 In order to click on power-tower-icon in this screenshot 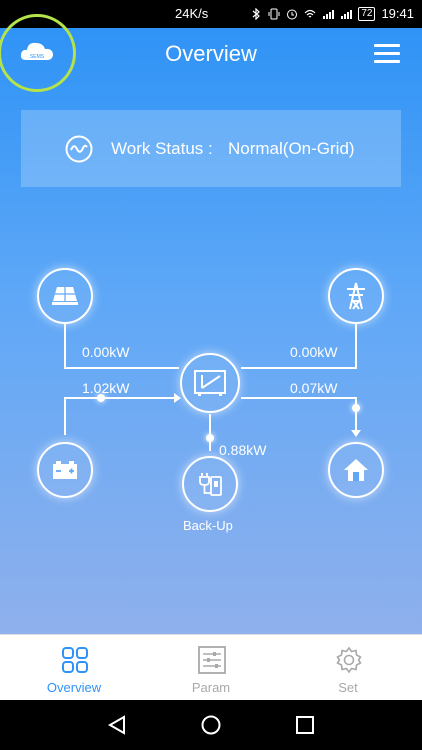, I will do `click(356, 296)`.